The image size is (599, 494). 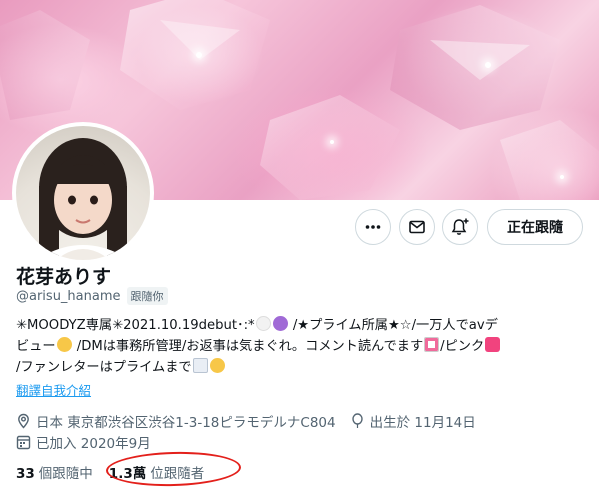 I want to click on mail-icon, so click(x=417, y=227).